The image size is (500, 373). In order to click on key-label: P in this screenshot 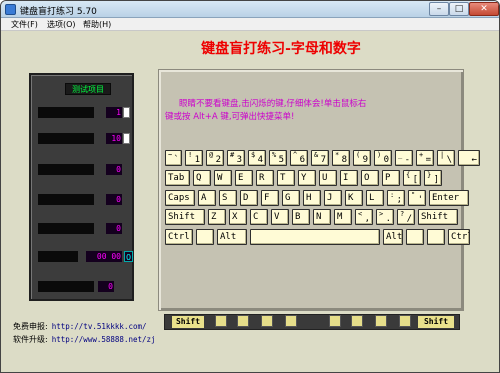, I will do `click(388, 178)`.